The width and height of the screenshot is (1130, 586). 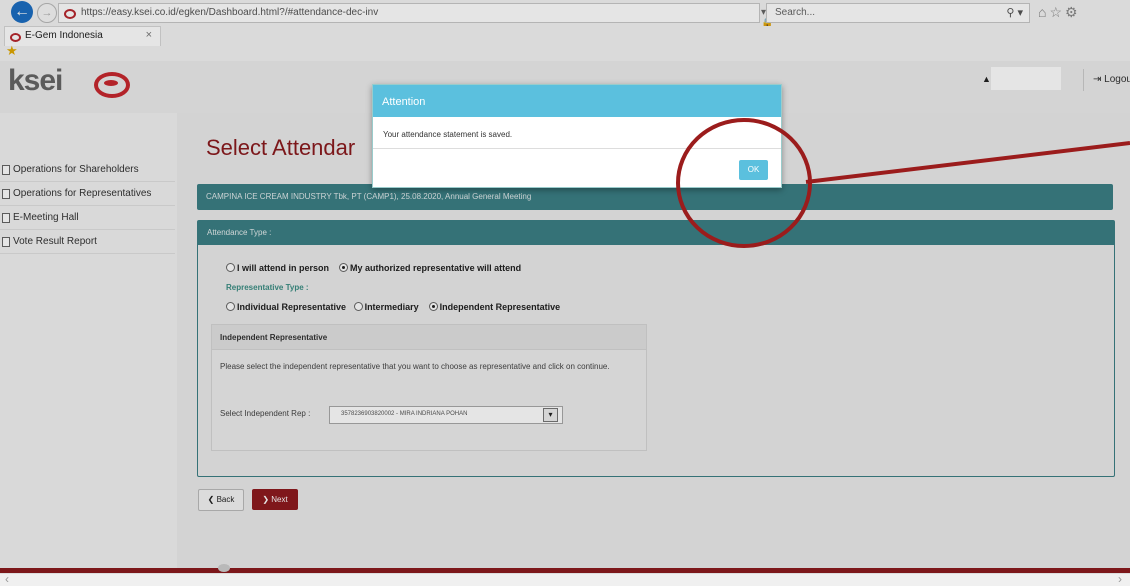 I want to click on scroll-left-icon: ‹, so click(x=7, y=579).